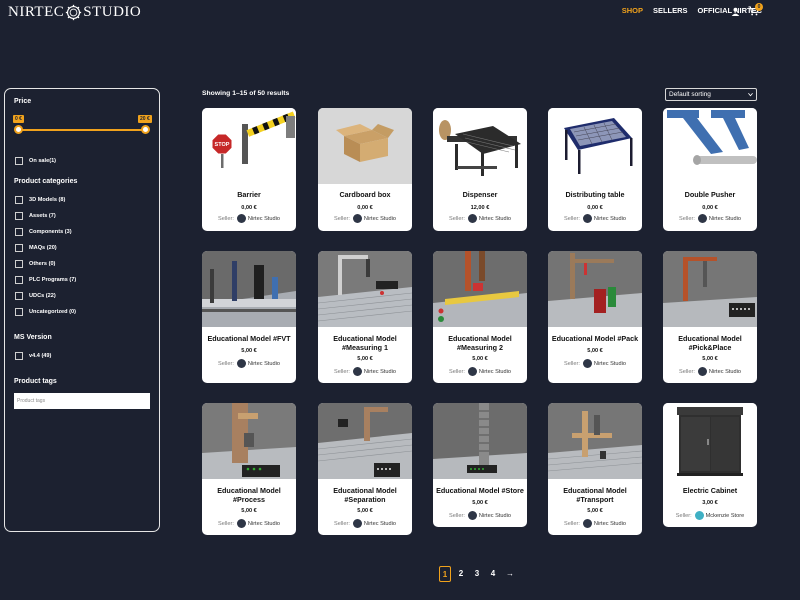  I want to click on product-image-model-pack, so click(595, 289).